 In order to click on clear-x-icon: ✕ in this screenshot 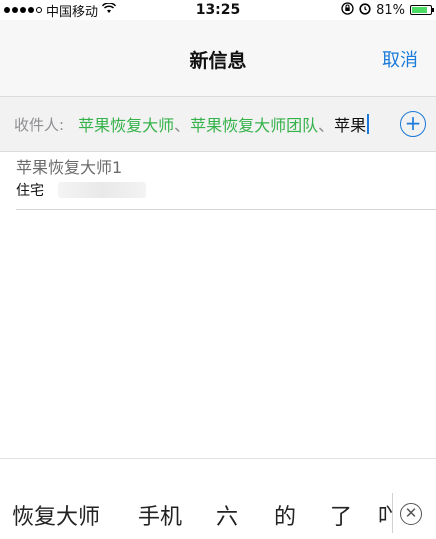, I will do `click(411, 513)`.